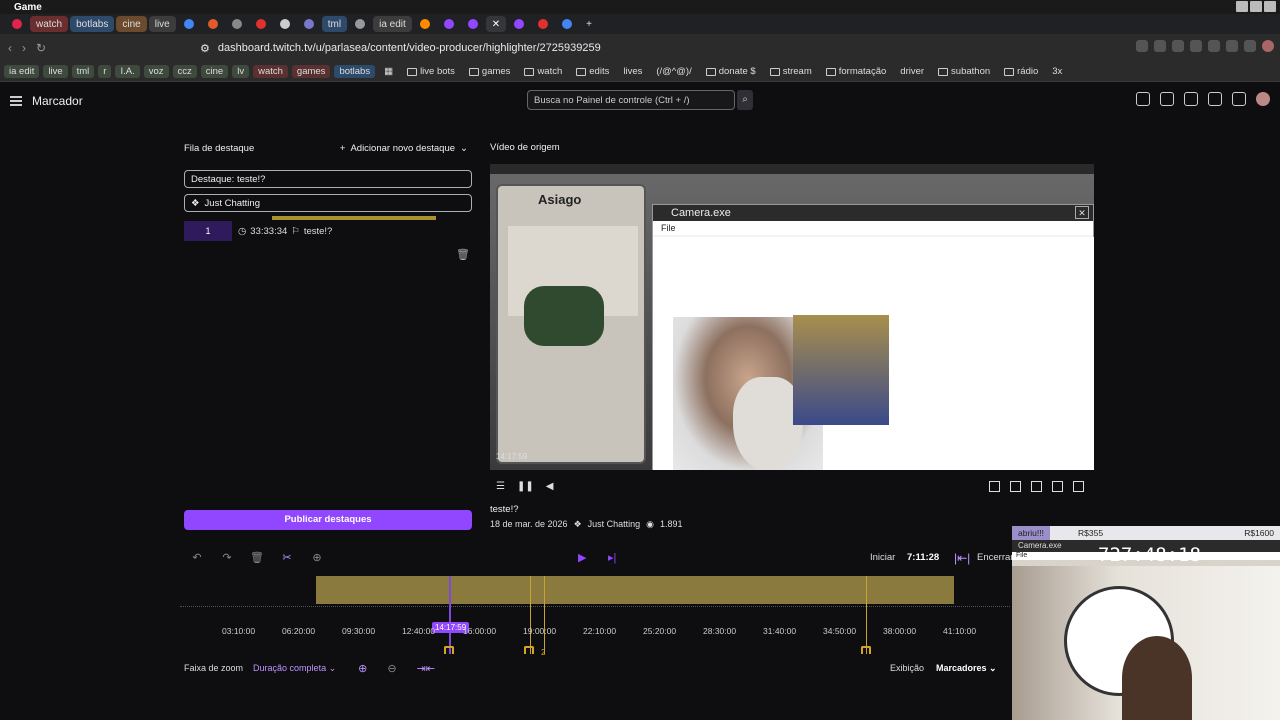 The width and height of the screenshot is (1280, 720). I want to click on minimize-icon, so click(1242, 6).